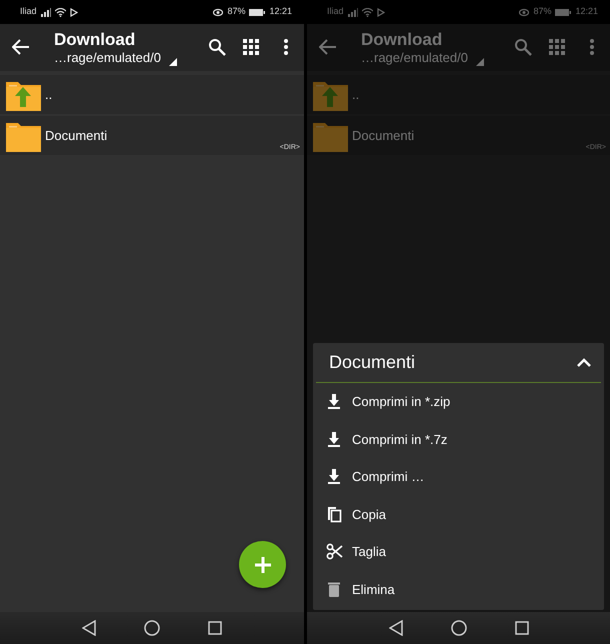 Image resolution: width=610 pixels, height=644 pixels. Describe the element at coordinates (152, 94) in the screenshot. I see `file-row: ..` at that location.